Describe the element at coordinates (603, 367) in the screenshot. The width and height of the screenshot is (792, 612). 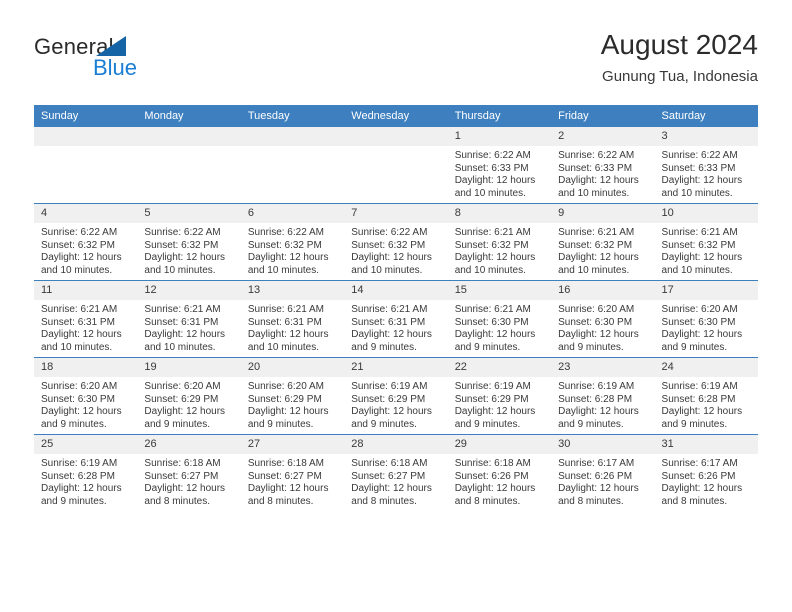
I see `day-number: 23` at that location.